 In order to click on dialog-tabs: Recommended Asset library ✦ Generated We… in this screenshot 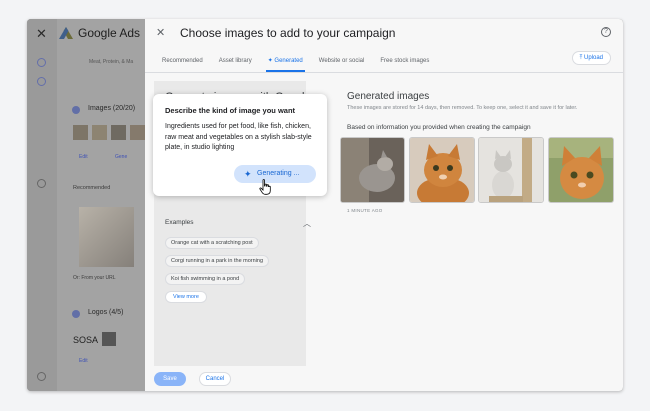, I will do `click(295, 64)`.